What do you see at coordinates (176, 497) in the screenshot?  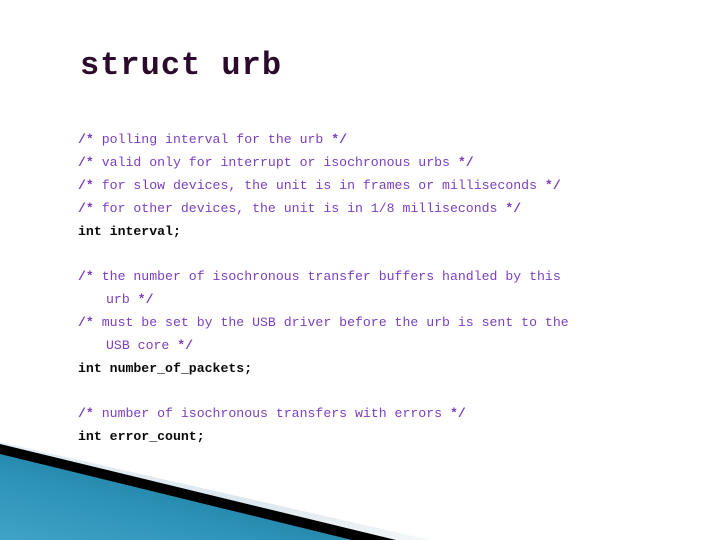 I see `footer-teal-wedge` at bounding box center [176, 497].